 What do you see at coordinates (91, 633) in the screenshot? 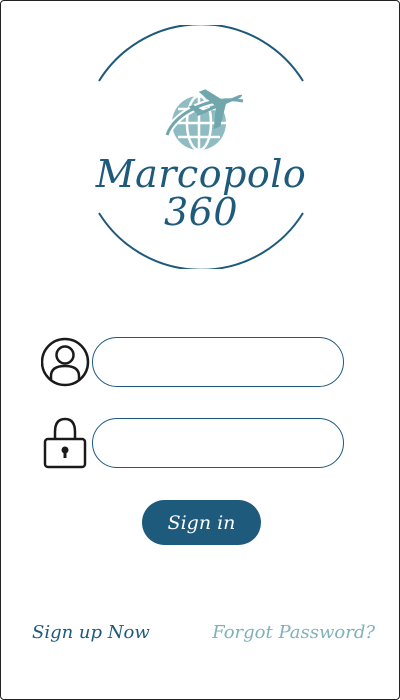
I see `sign-up-link: Sign up Now` at bounding box center [91, 633].